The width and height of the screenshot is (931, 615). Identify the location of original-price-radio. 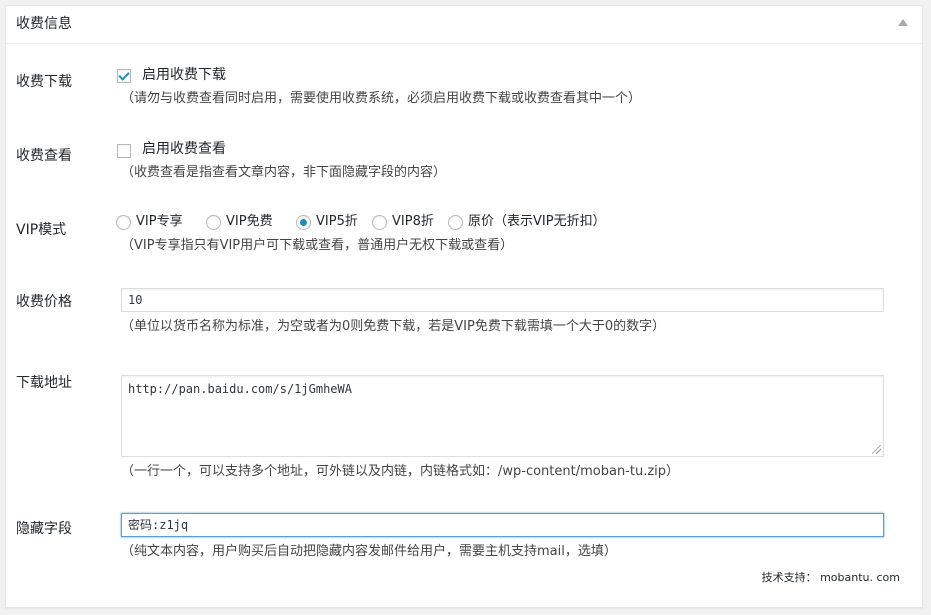
(455, 222).